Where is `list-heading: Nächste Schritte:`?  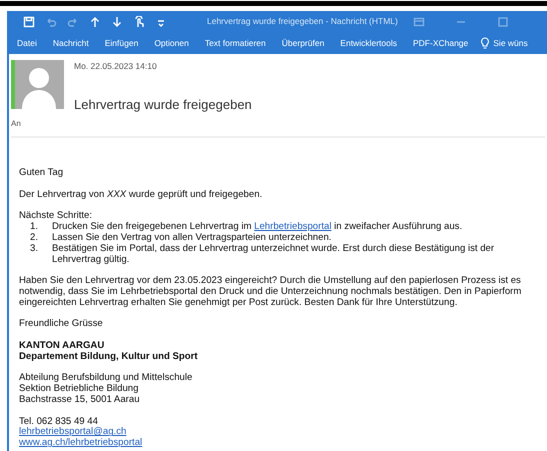
list-heading: Nächste Schritte: is located at coordinates (56, 216).